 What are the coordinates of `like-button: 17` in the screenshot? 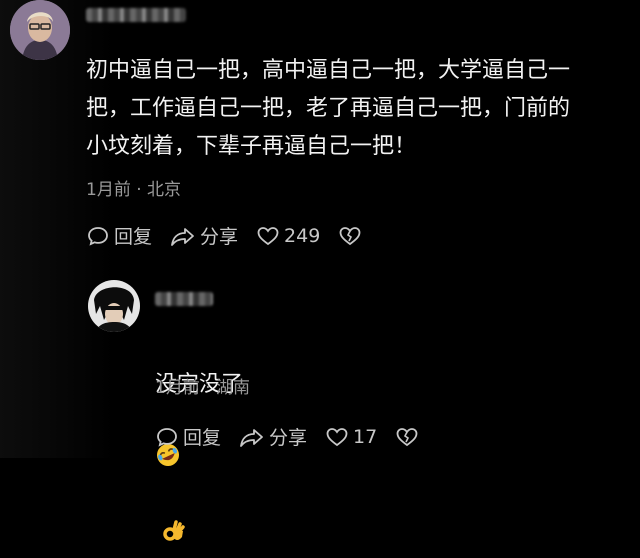 It's located at (351, 437).